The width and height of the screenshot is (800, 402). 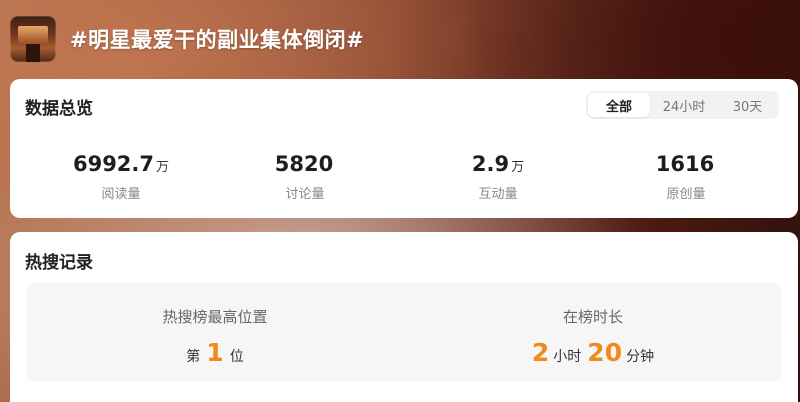 I want to click on highest-position-value-row: 第 1 位, so click(x=215, y=352).